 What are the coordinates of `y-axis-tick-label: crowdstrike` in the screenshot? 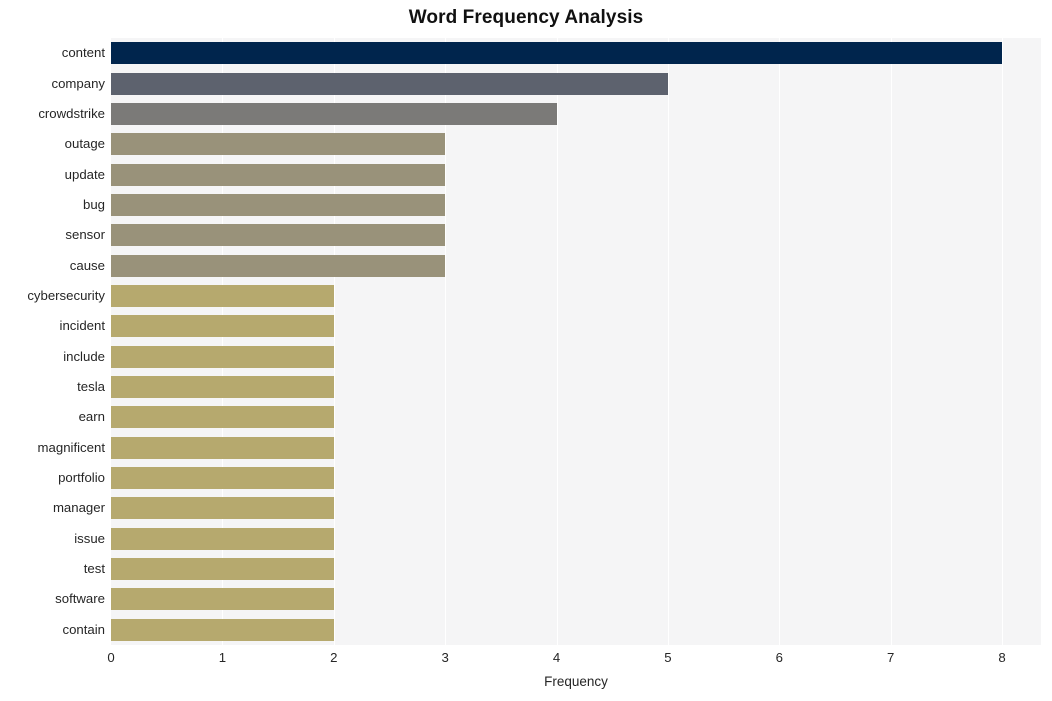 It's located at (71, 113).